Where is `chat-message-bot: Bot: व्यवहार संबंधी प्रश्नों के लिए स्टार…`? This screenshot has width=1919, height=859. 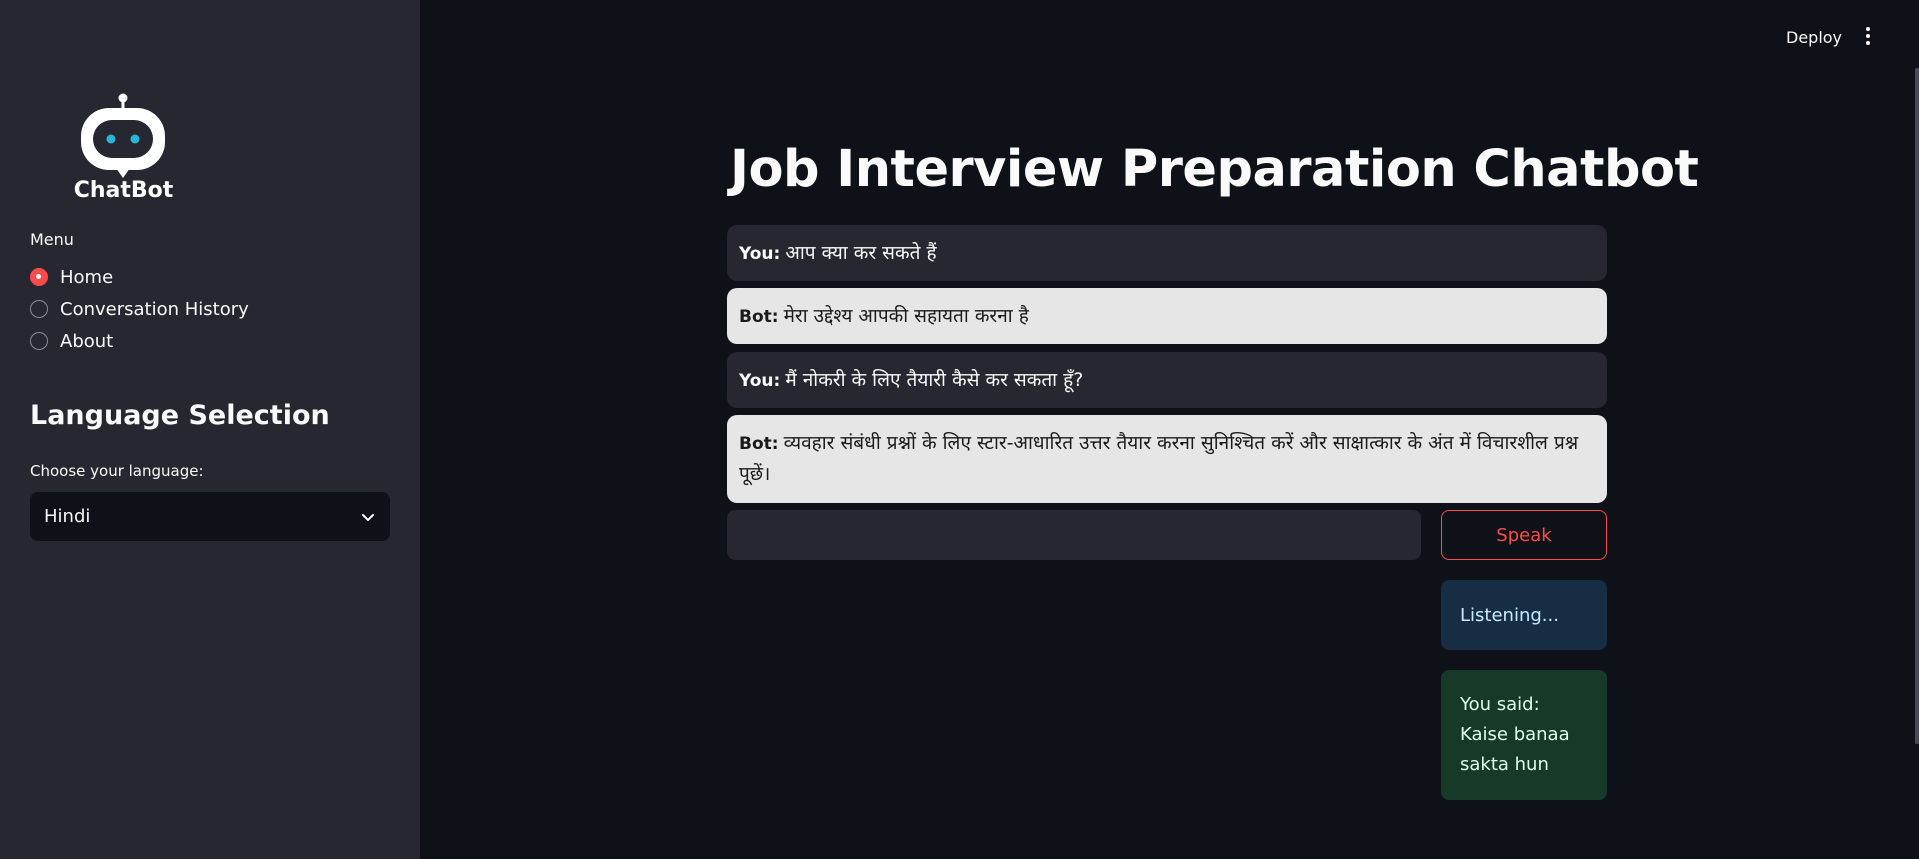
chat-message-bot: Bot: व्यवहार संबंधी प्रश्नों के लिए स्टार… is located at coordinates (1167, 459).